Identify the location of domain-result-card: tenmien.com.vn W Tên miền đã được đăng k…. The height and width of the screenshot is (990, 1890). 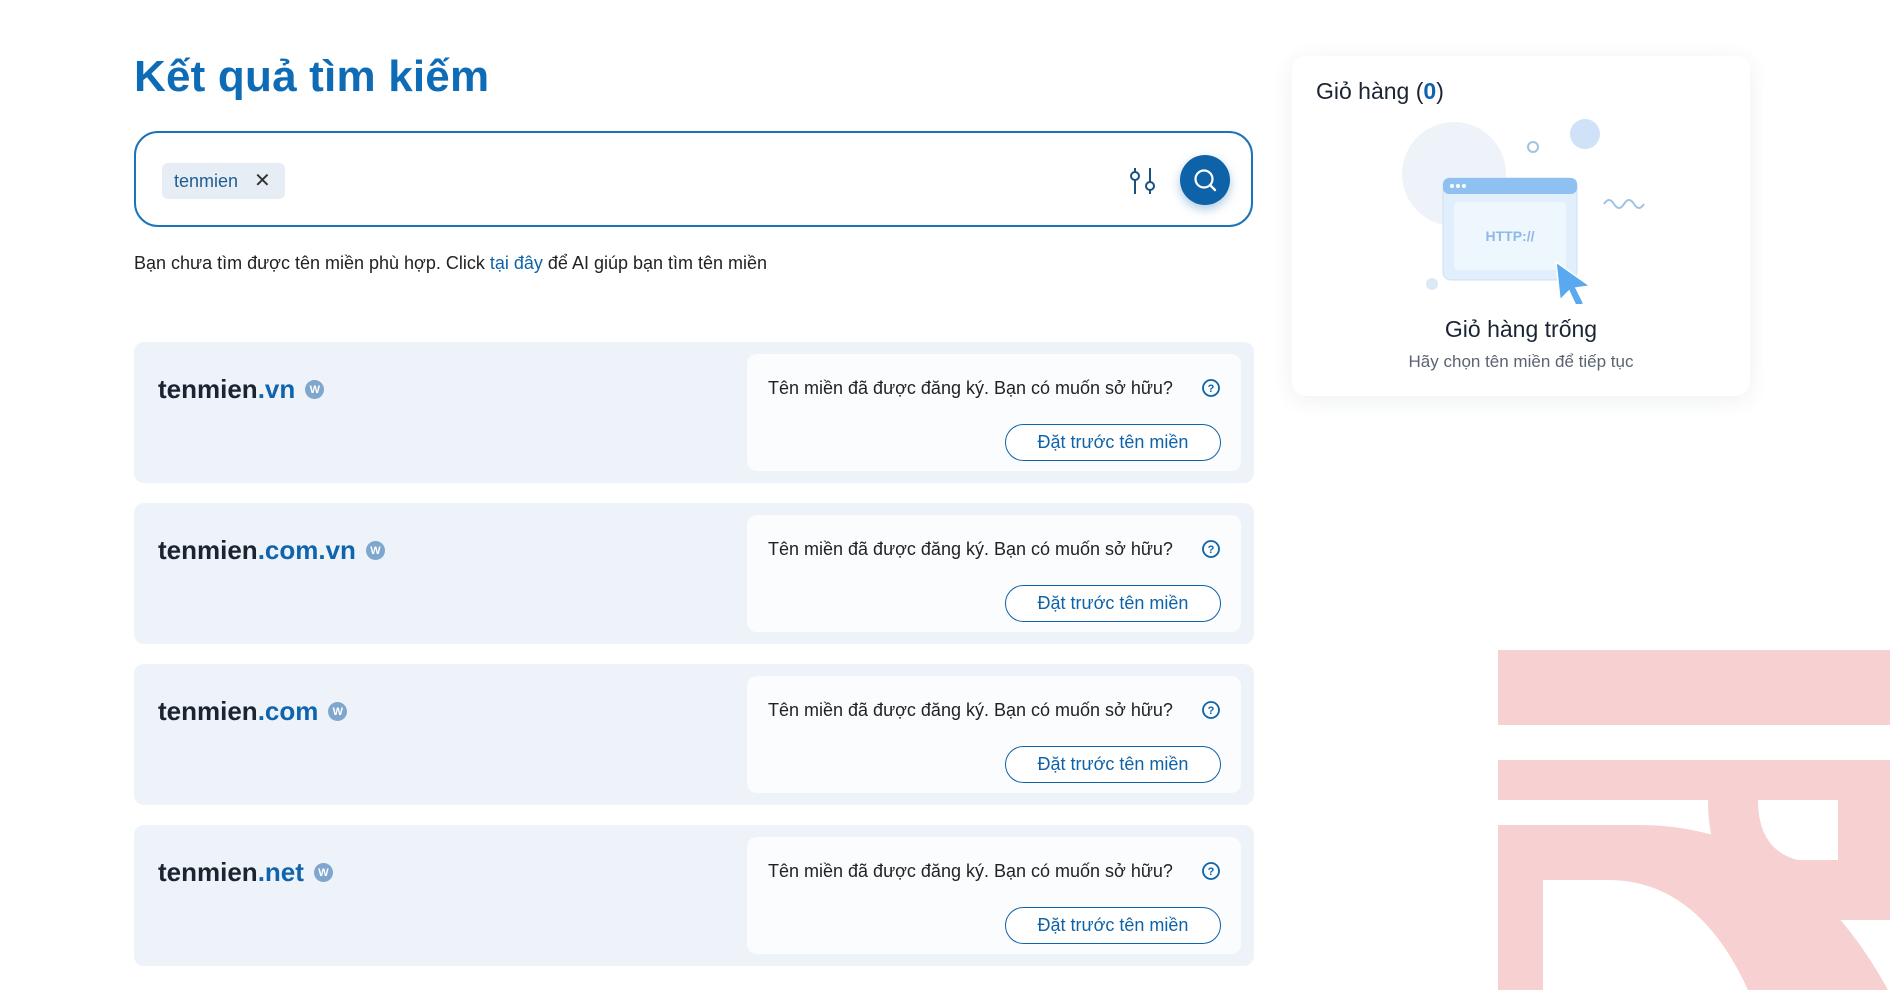
(694, 573).